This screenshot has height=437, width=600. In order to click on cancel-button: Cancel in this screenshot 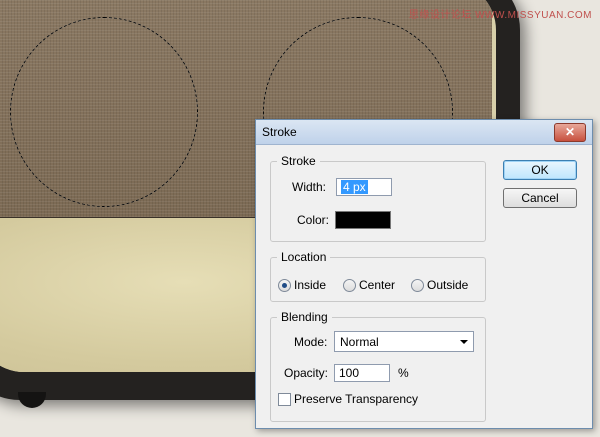, I will do `click(540, 198)`.